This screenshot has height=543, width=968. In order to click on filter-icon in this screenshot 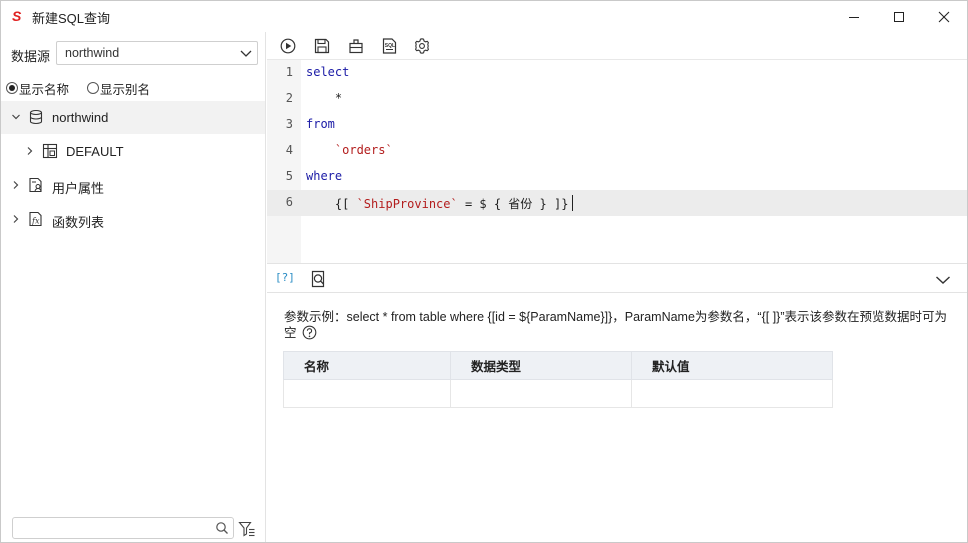, I will do `click(247, 529)`.